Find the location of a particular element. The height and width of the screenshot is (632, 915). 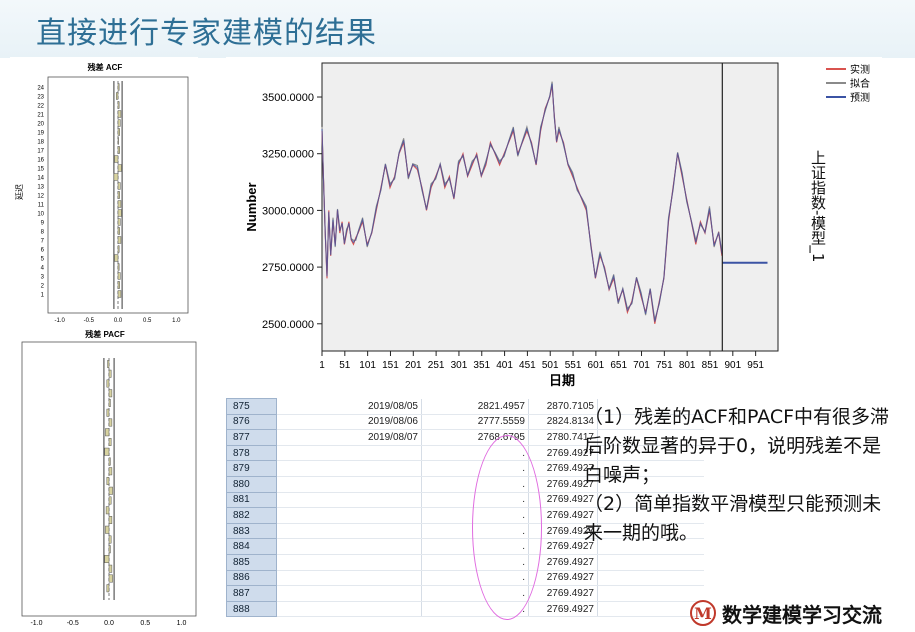

acf-x-tick: 0.5 is located at coordinates (147, 321).